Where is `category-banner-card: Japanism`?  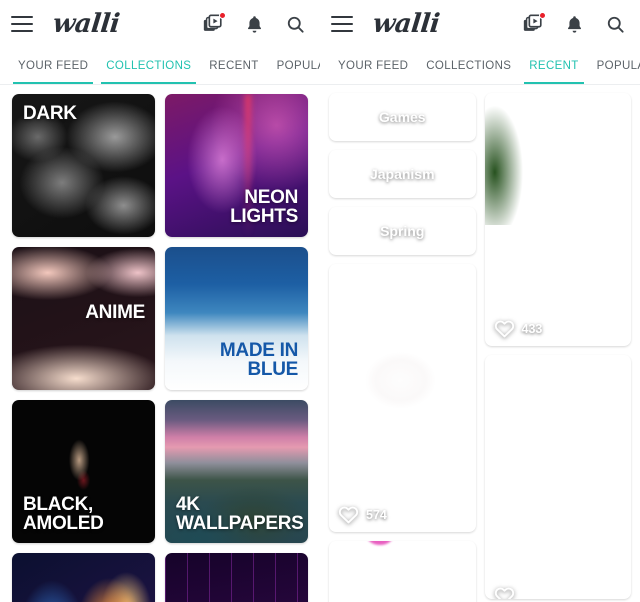
category-banner-card: Japanism is located at coordinates (402, 174).